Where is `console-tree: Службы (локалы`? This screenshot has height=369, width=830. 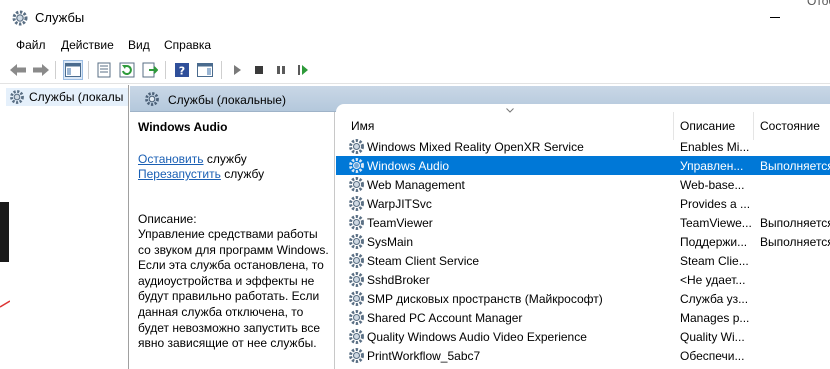 console-tree: Службы (локалы is located at coordinates (64, 227).